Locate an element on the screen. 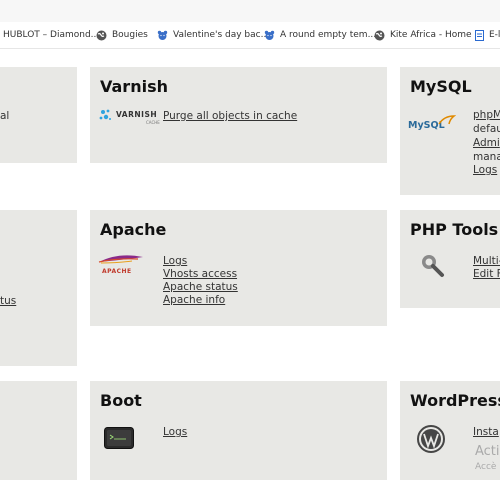  mysql-logs-link: Logs is located at coordinates (485, 170).